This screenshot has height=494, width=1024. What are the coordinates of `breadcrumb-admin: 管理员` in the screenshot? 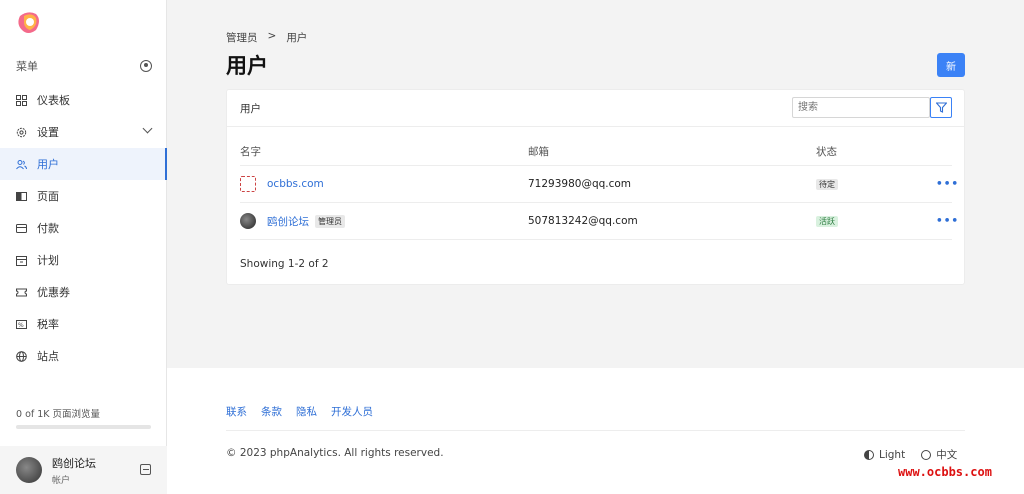 It's located at (242, 37).